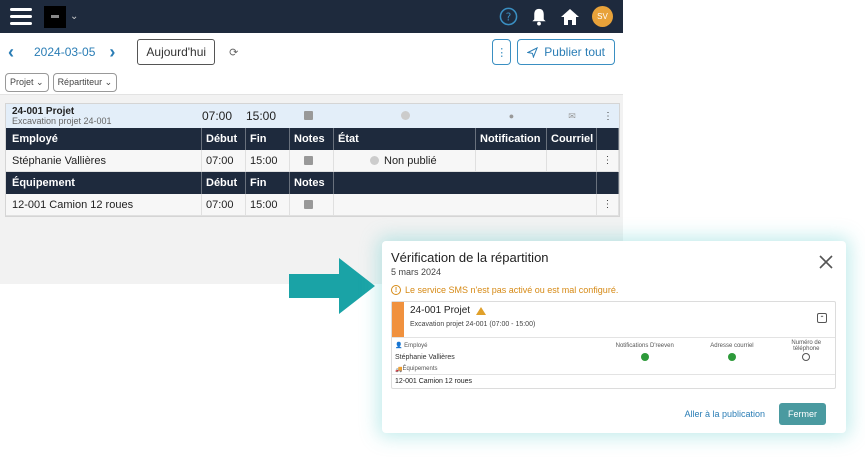 Image resolution: width=865 pixels, height=461 pixels. I want to click on project-filter: Projet ⌄, so click(27, 82).